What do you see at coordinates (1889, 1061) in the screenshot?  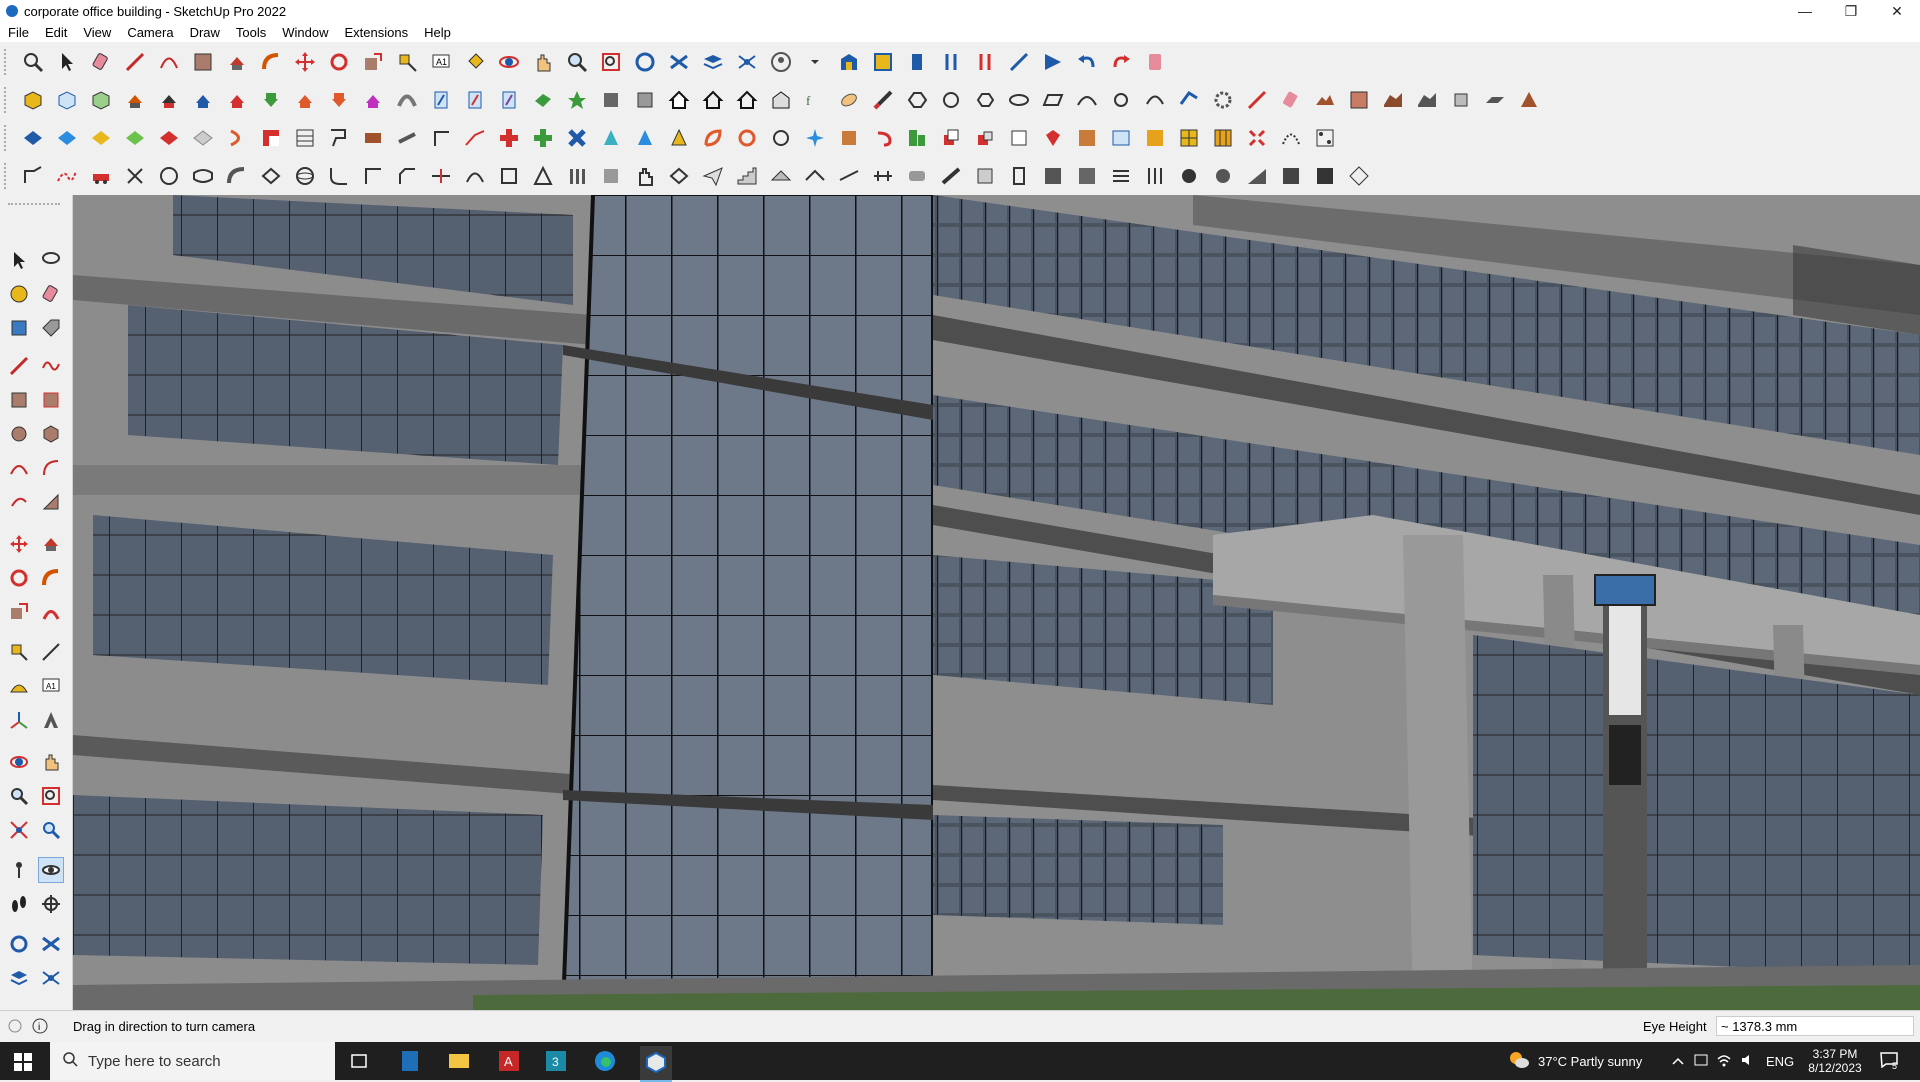 I see `notifications-button: 5` at bounding box center [1889, 1061].